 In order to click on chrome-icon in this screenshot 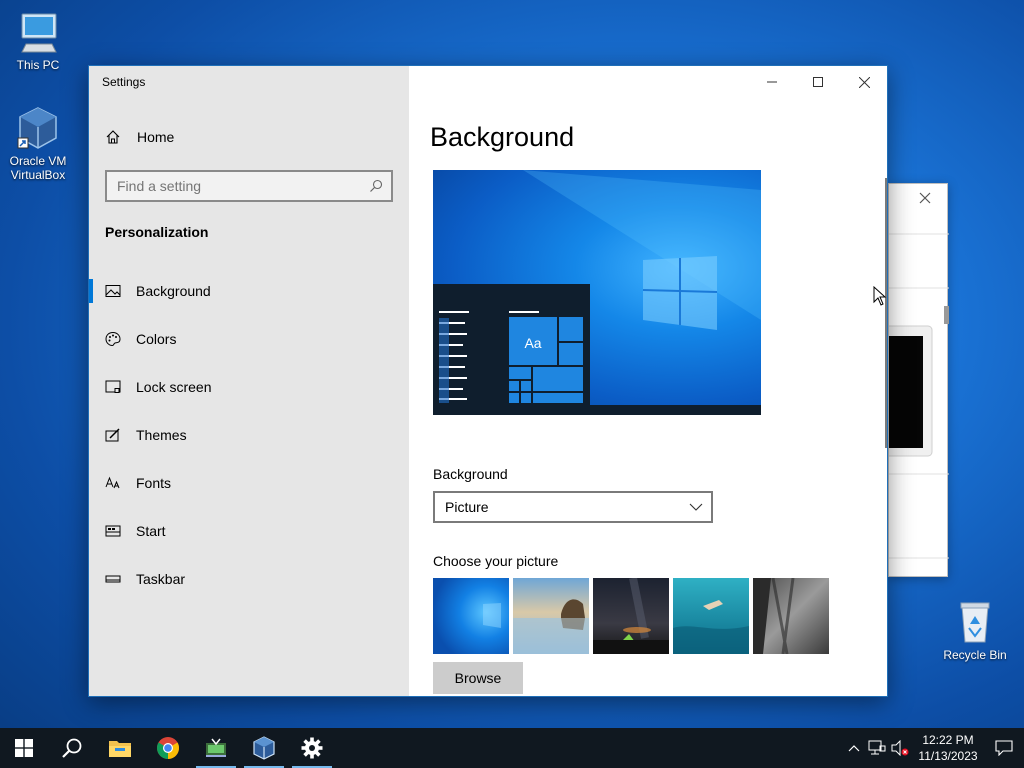, I will do `click(168, 748)`.